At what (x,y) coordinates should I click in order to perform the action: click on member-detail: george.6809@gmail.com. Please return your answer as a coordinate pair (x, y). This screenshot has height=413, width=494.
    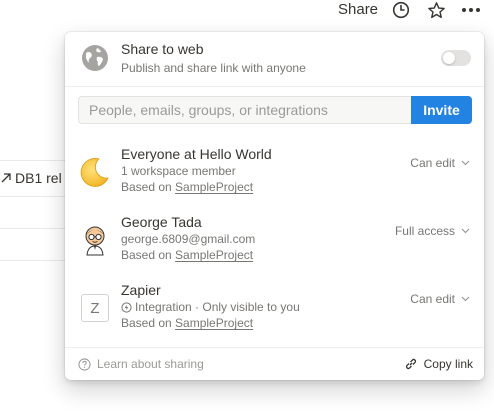
    Looking at the image, I should click on (188, 239).